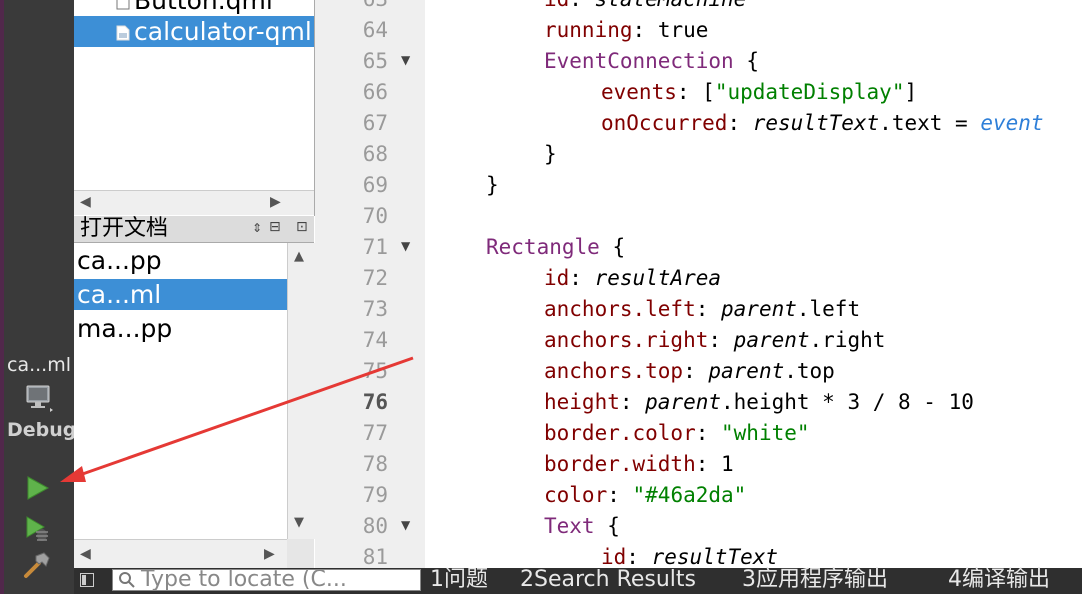 Image resolution: width=1082 pixels, height=594 pixels. What do you see at coordinates (237, 419) in the screenshot?
I see `annotation-arrow` at bounding box center [237, 419].